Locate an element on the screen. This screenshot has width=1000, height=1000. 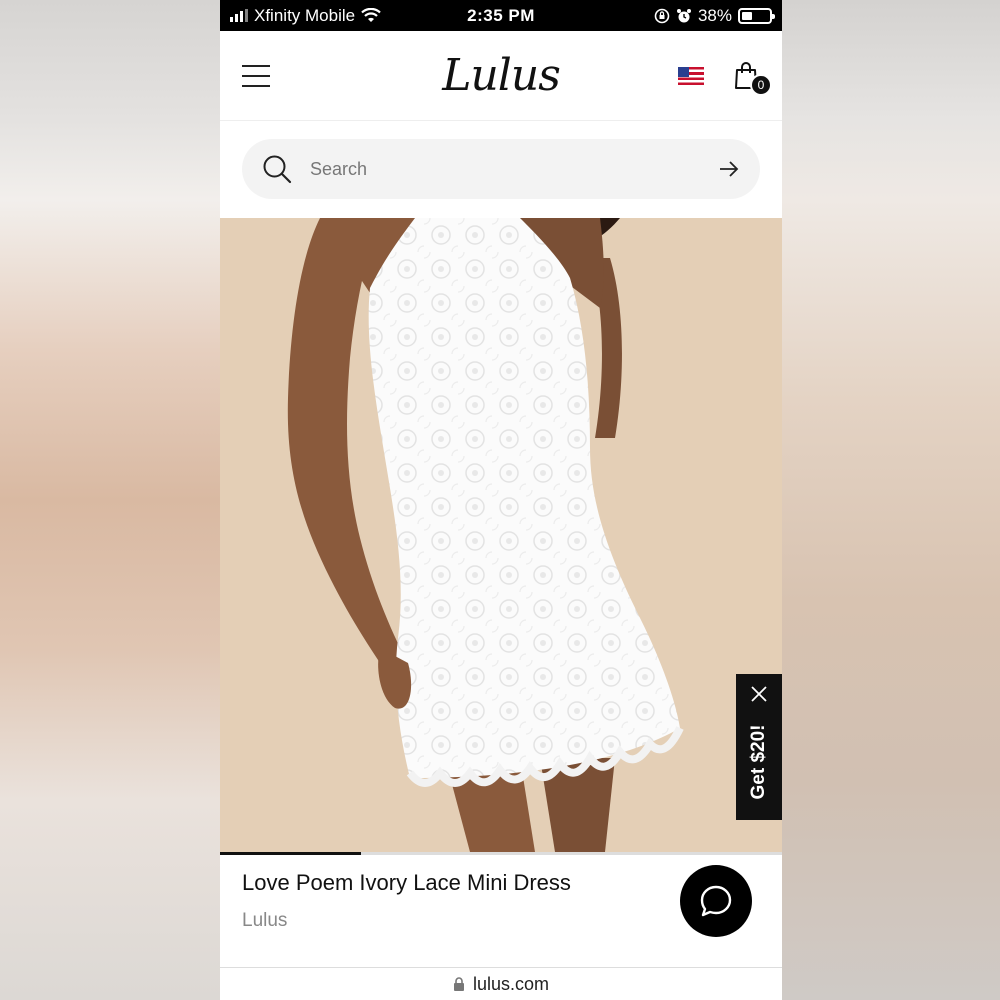
product-name: Love Poem Ivory Lace Mini Dress is located at coordinates (406, 882).